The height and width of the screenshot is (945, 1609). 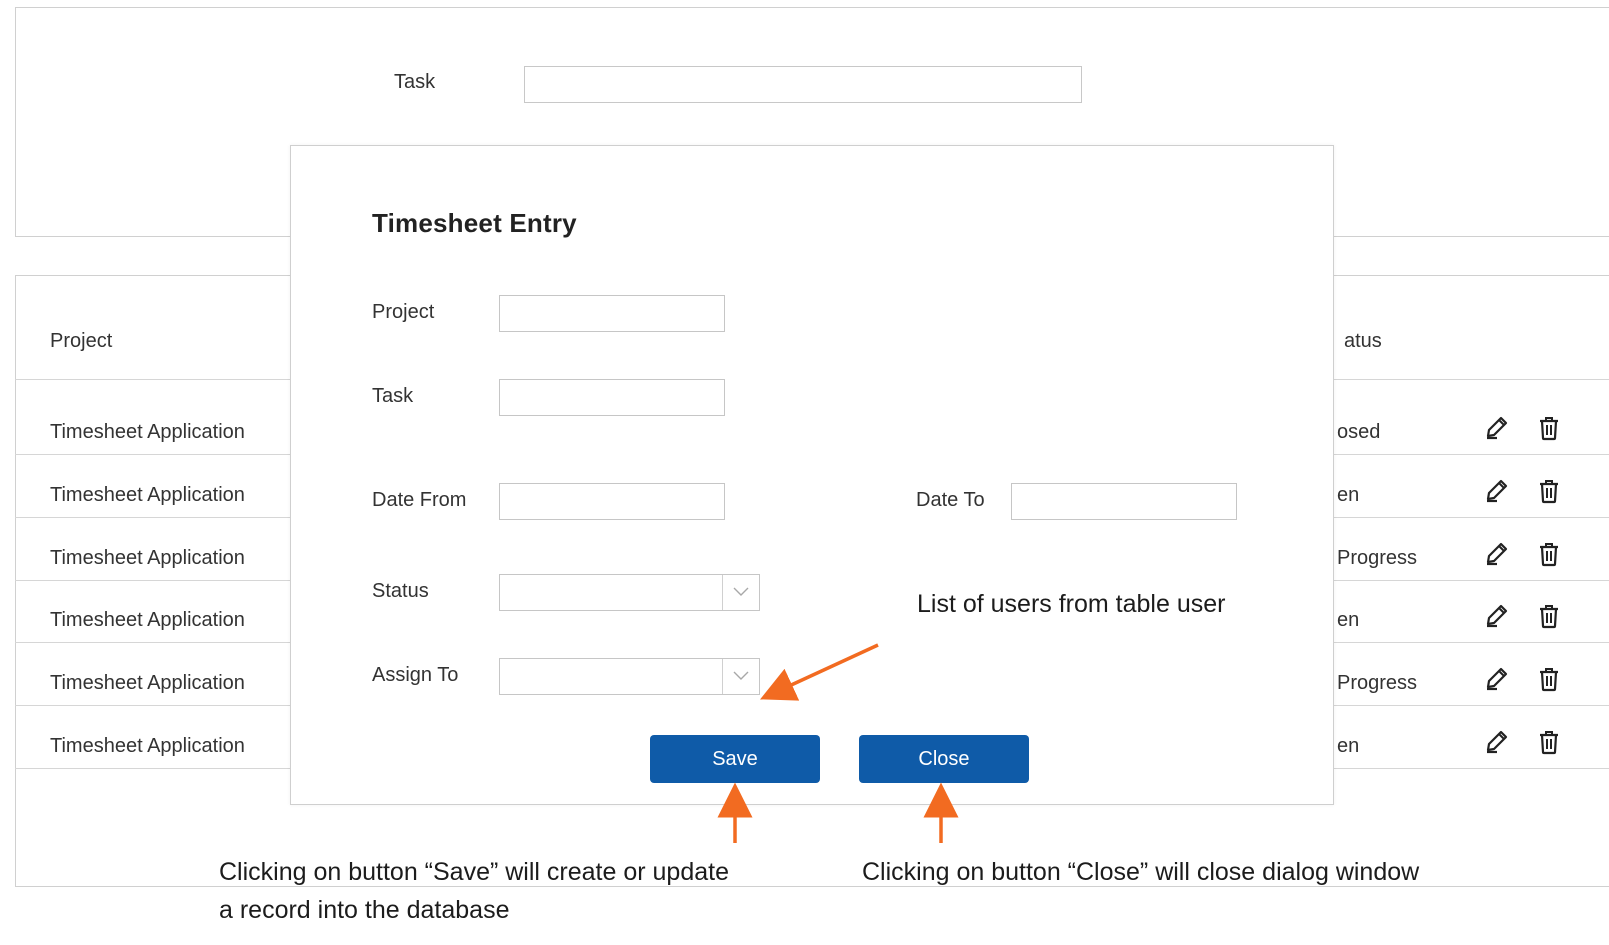 What do you see at coordinates (393, 396) in the screenshot?
I see `task-label: Task` at bounding box center [393, 396].